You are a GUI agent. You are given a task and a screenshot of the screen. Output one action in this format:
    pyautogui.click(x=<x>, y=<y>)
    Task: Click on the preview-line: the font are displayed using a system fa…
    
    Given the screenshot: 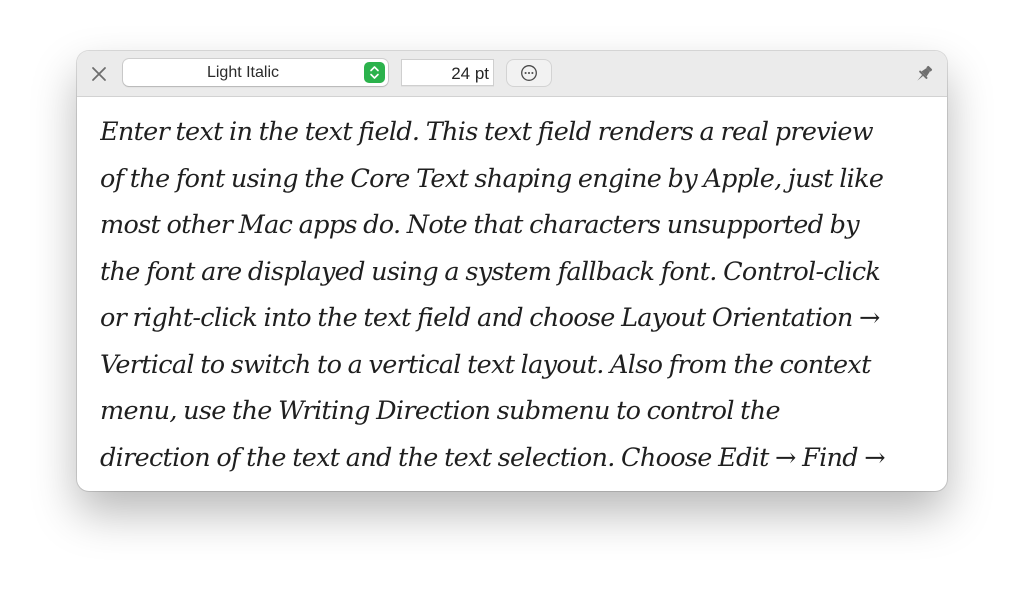 What is the action you would take?
    pyautogui.click(x=490, y=271)
    